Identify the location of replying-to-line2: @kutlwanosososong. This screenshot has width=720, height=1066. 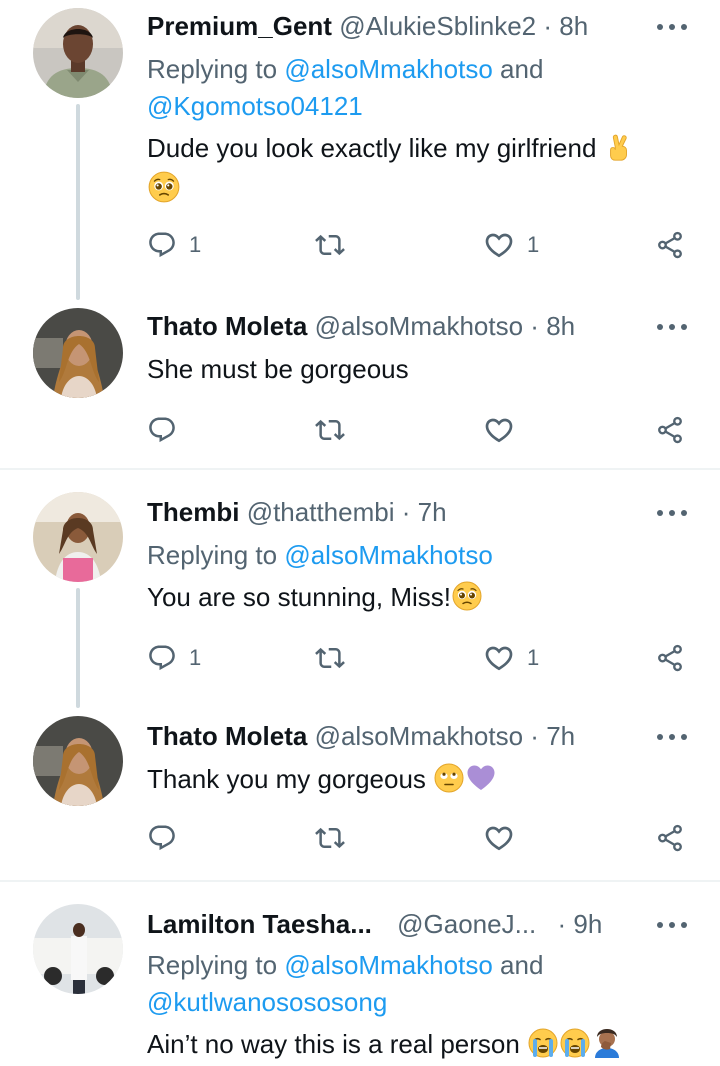
(267, 1002).